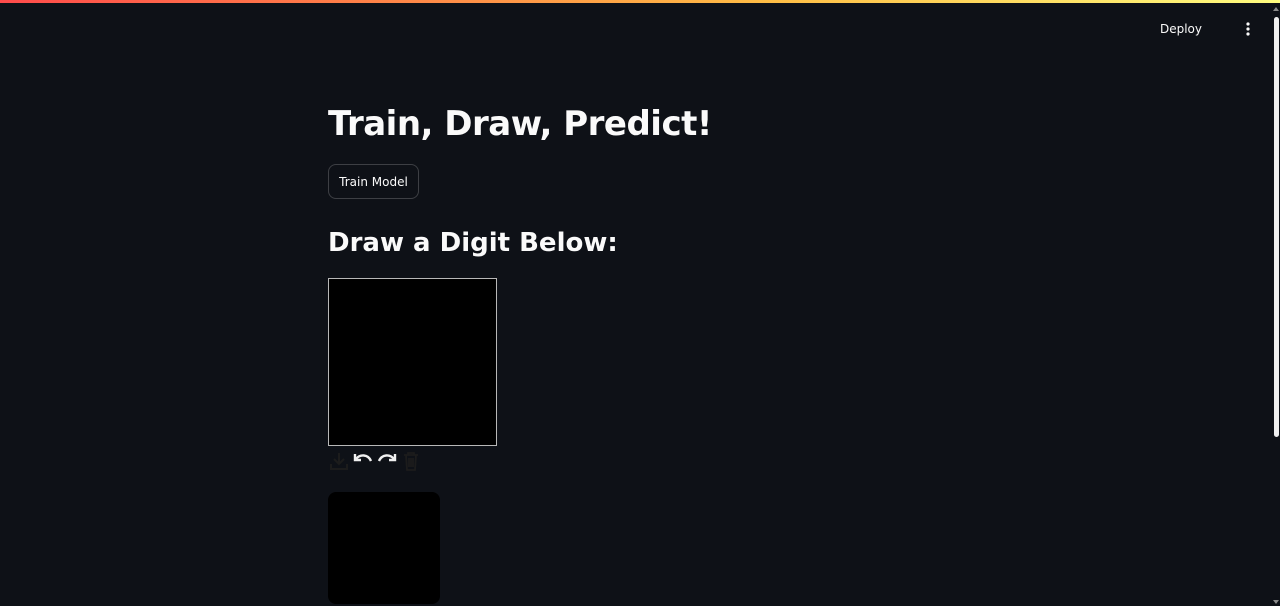 The height and width of the screenshot is (606, 1280). I want to click on undo-icon, so click(363, 461).